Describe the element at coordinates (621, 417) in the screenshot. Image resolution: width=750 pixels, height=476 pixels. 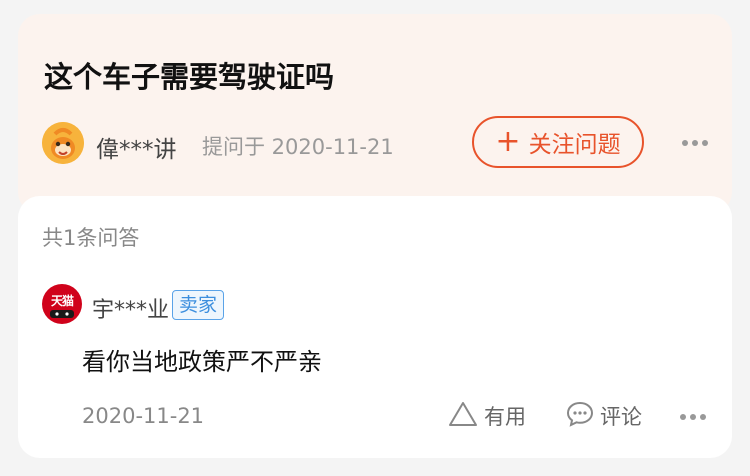
I see `comment-label: 评论` at that location.